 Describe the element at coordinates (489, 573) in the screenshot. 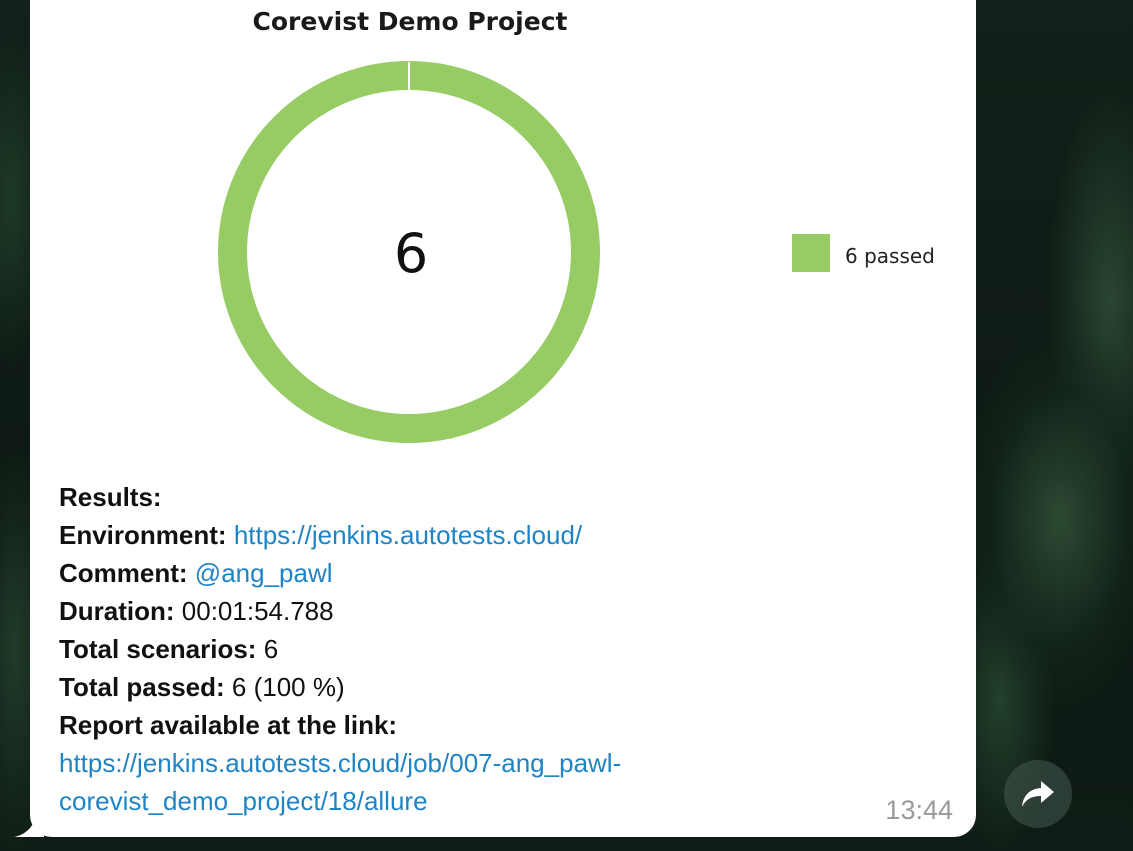

I see `comment-line: Comment: @ang_pawl` at that location.